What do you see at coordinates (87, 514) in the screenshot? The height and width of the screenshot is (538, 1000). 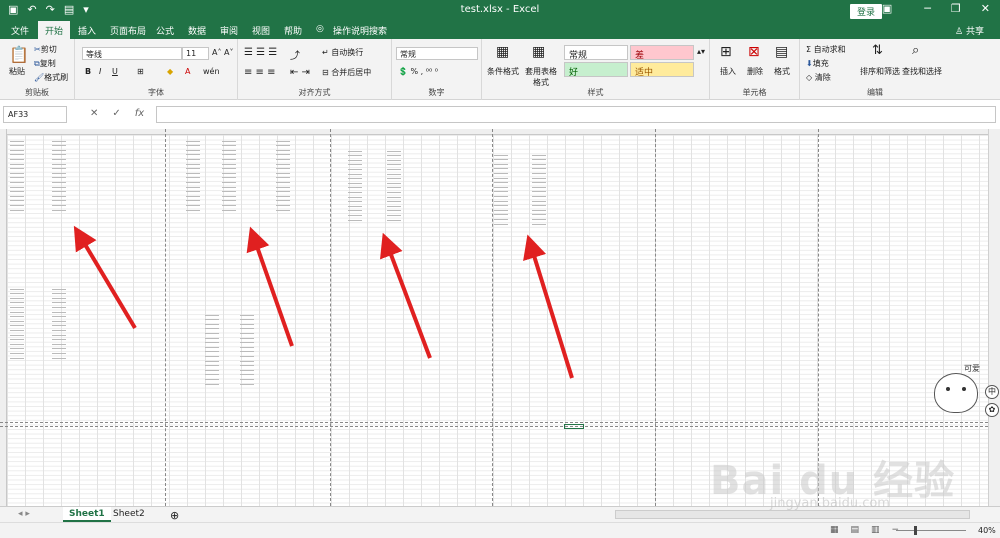 I see `sheet-tab-sheet1: Sheet1` at bounding box center [87, 514].